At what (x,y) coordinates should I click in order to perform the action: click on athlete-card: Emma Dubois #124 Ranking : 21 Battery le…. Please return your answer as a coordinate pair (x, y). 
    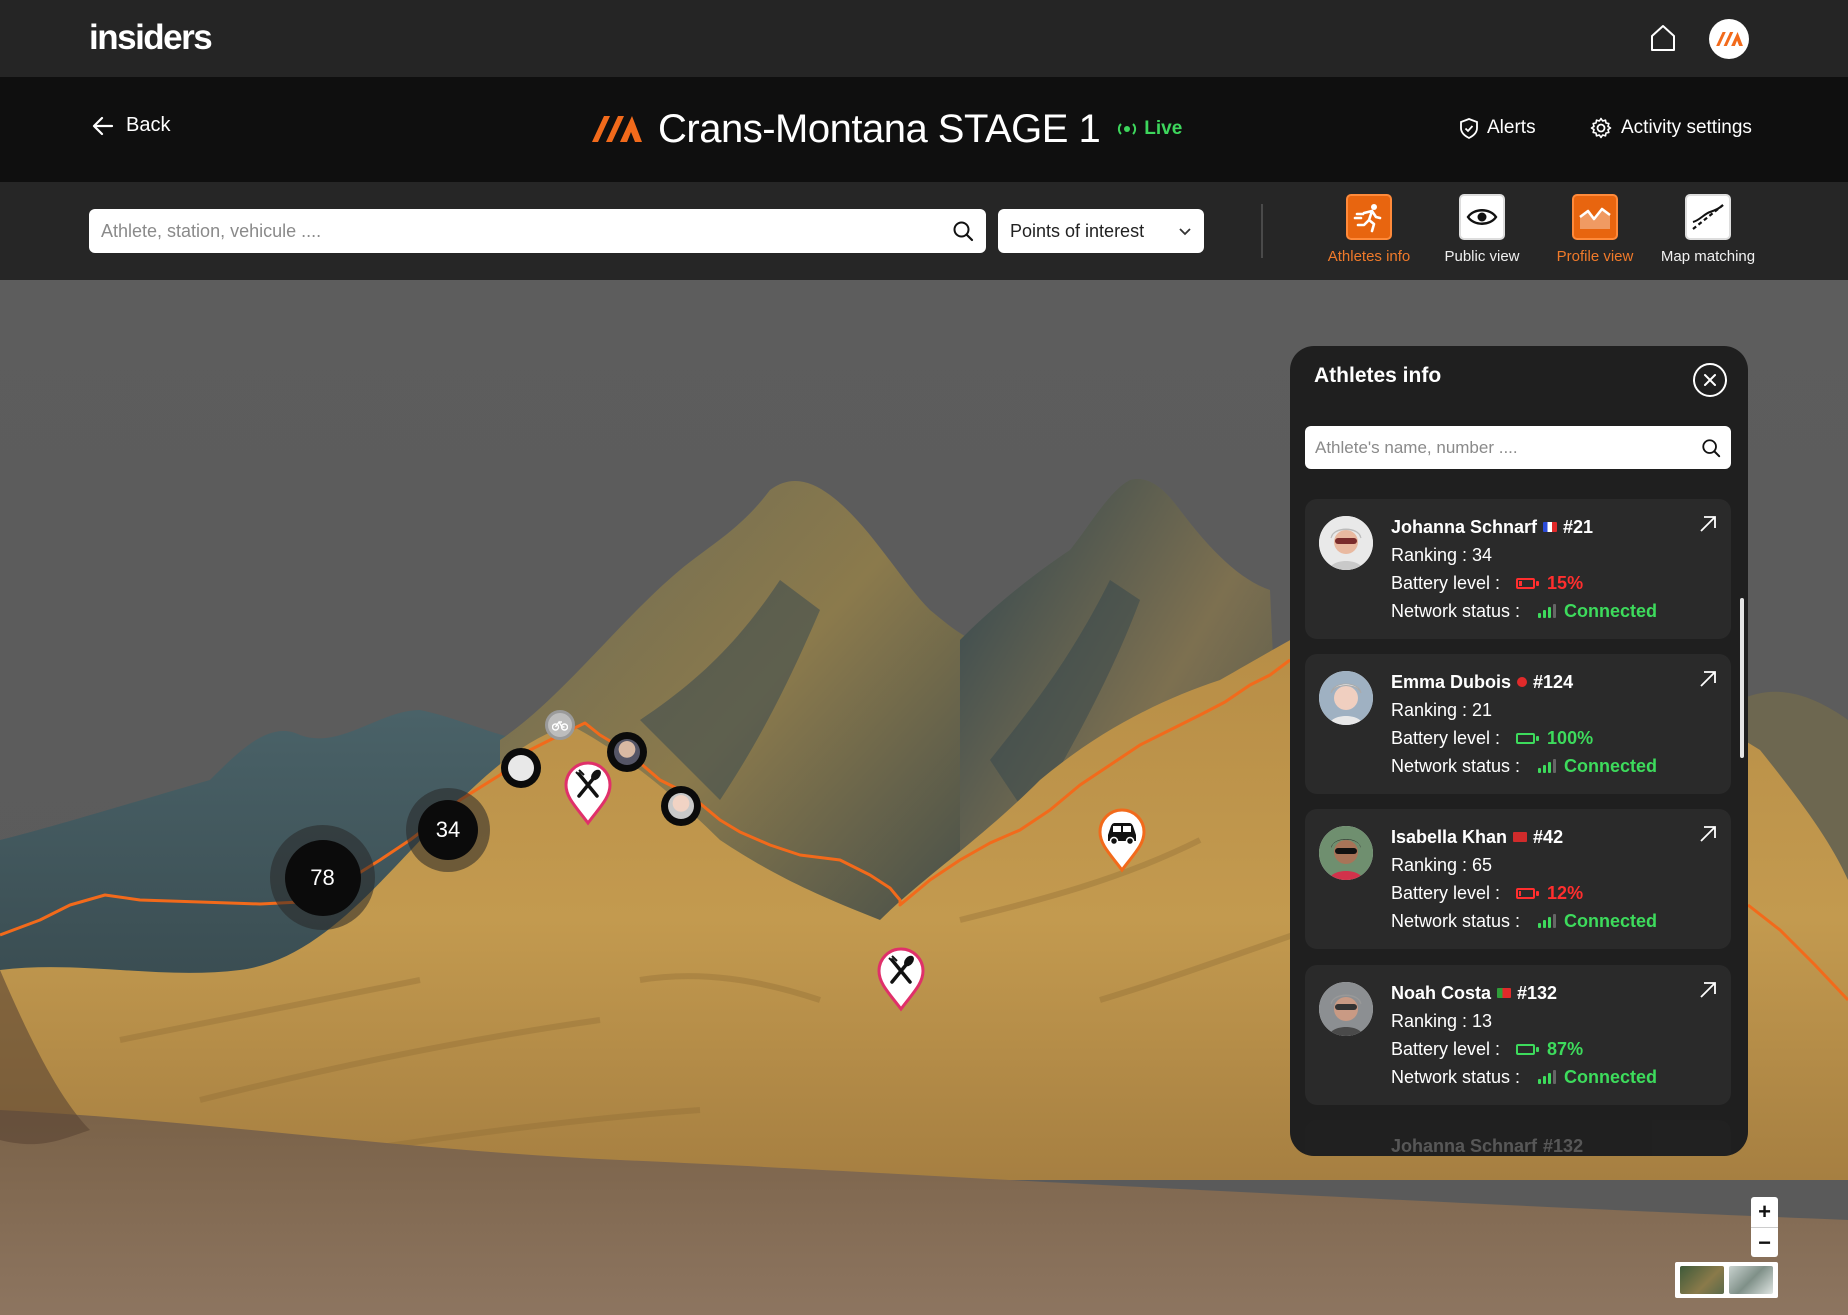
    Looking at the image, I should click on (1518, 724).